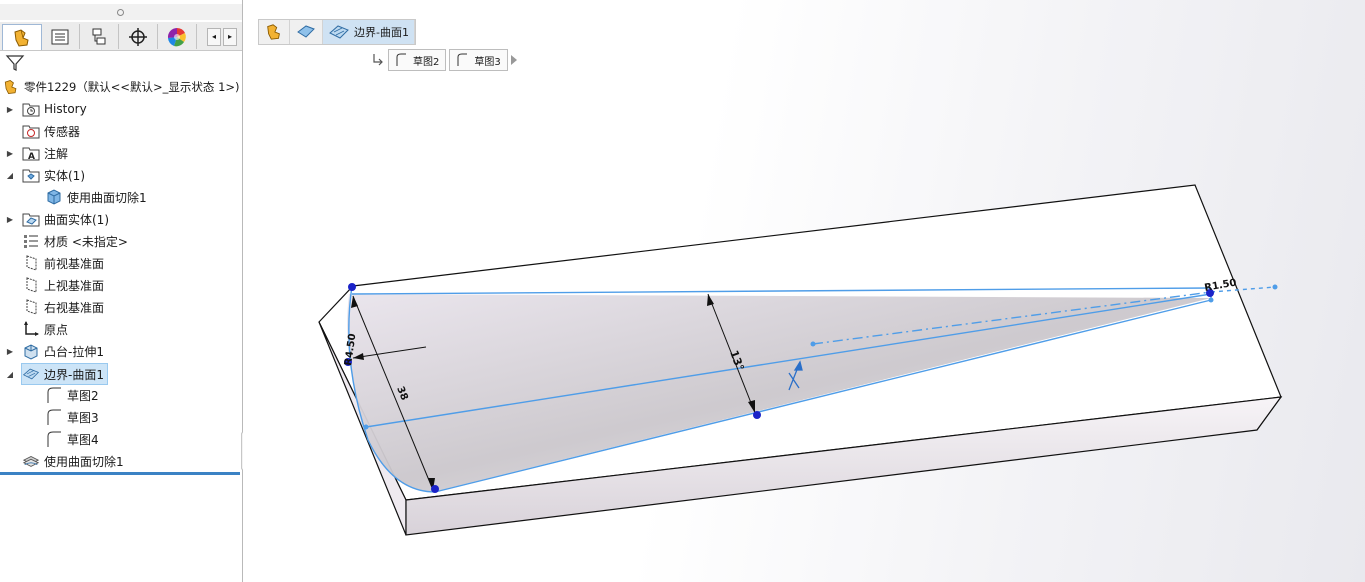 The height and width of the screenshot is (582, 1365). I want to click on tree-item: ▶ History, so click(47, 109).